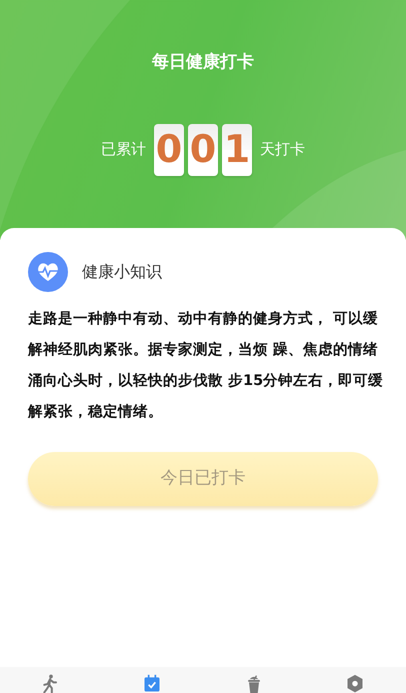 This screenshot has height=693, width=406. I want to click on tip-paragraph: 走路是一种静中有动、动中有静的健身方式， 可以缓解神经肌肉紧张。据专家测定，当烦 躁、焦虑的情绪涌向心头时，以轻快的步伐散 步15分钟左右，即可缓解紧张，稳定情绪。, so click(206, 365).